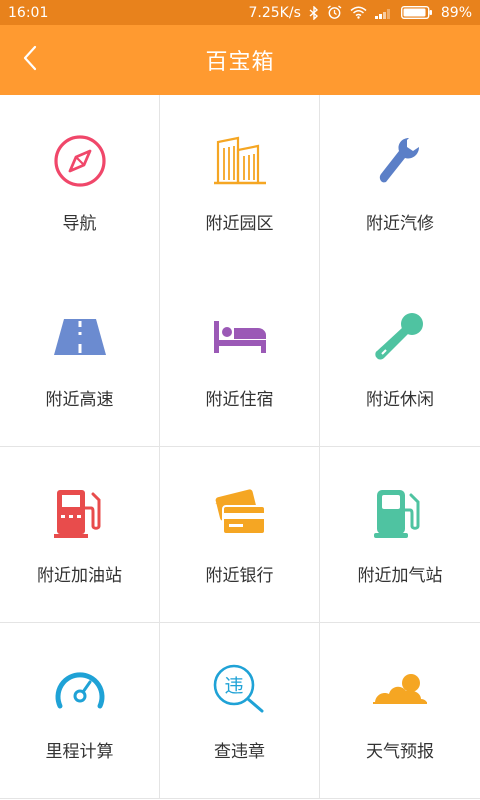  Describe the element at coordinates (240, 513) in the screenshot. I see `bank-cards-icon` at that location.